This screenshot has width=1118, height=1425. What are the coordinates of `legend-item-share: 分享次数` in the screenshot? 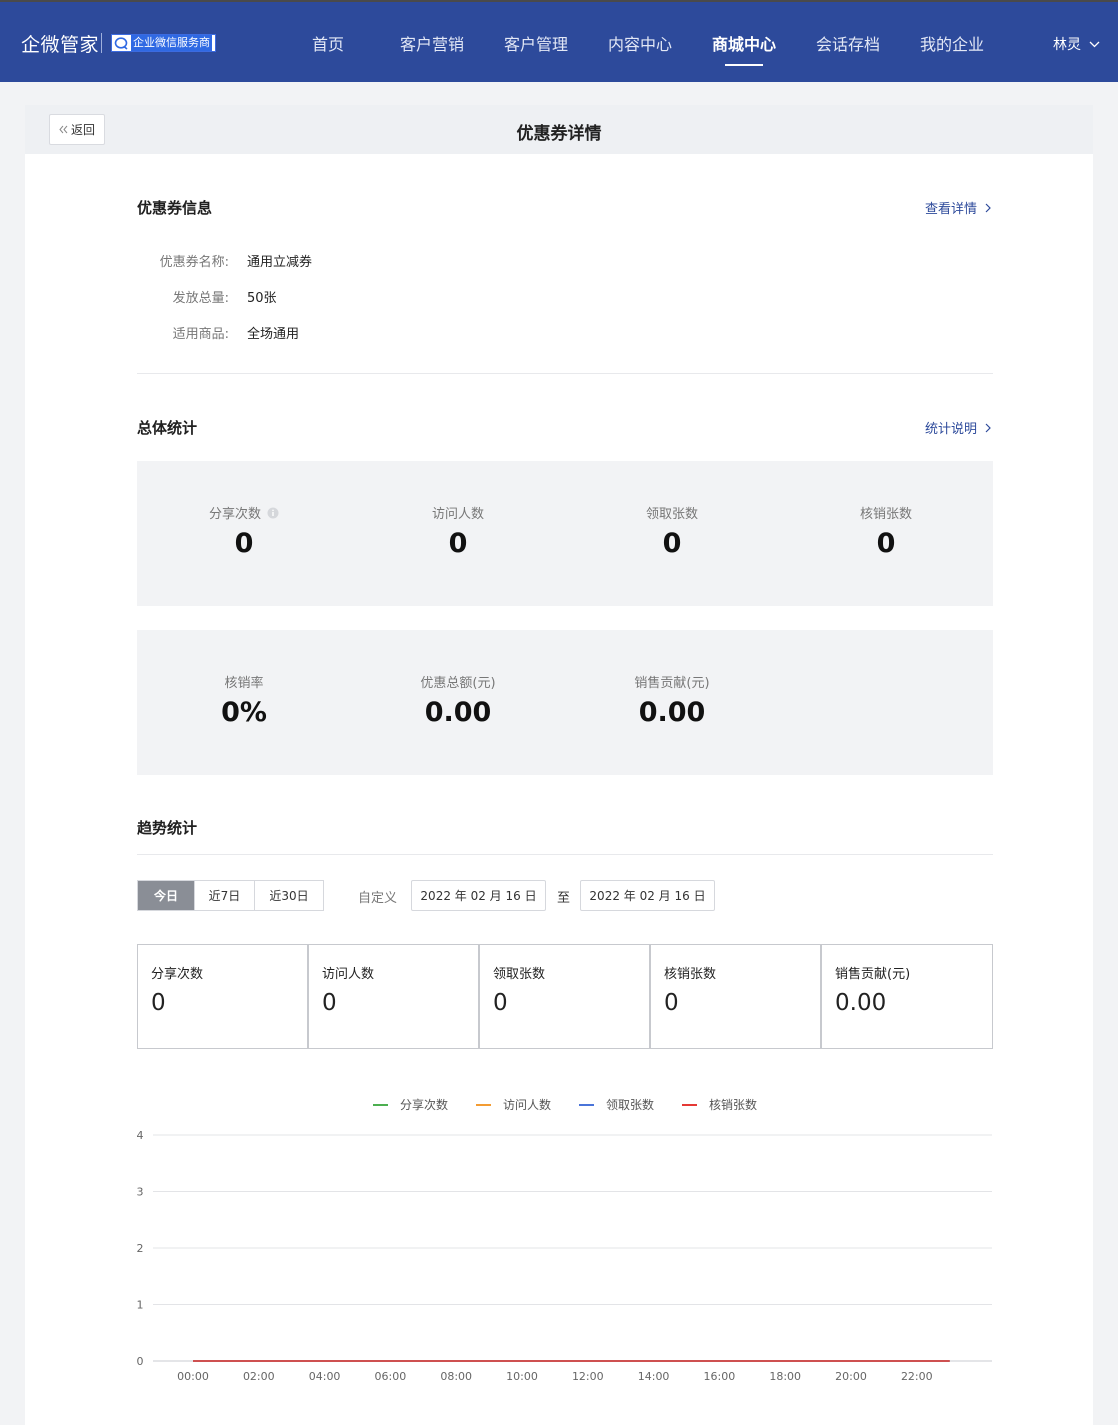 It's located at (410, 1104).